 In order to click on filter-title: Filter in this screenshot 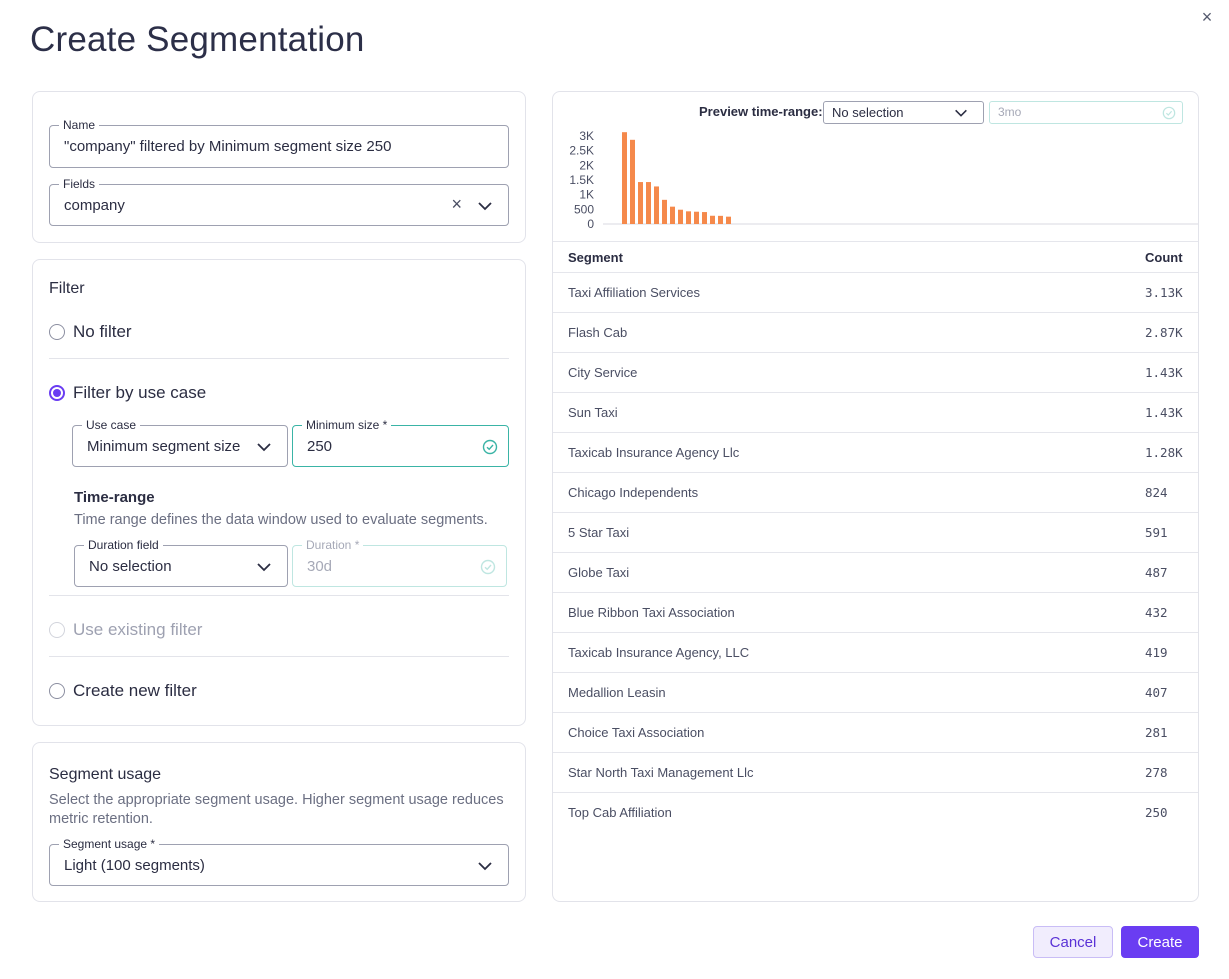, I will do `click(67, 288)`.